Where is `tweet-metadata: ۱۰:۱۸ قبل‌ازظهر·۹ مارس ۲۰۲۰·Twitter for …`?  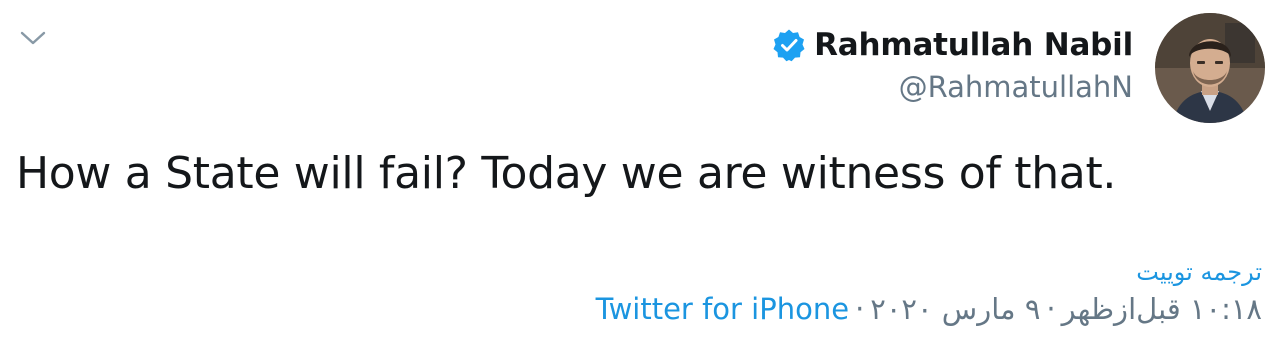
tweet-metadata: ۱۰:۱۸ قبل‌ازظهر·۹ مارس ۲۰۲۰·Twitter for … is located at coordinates (929, 309).